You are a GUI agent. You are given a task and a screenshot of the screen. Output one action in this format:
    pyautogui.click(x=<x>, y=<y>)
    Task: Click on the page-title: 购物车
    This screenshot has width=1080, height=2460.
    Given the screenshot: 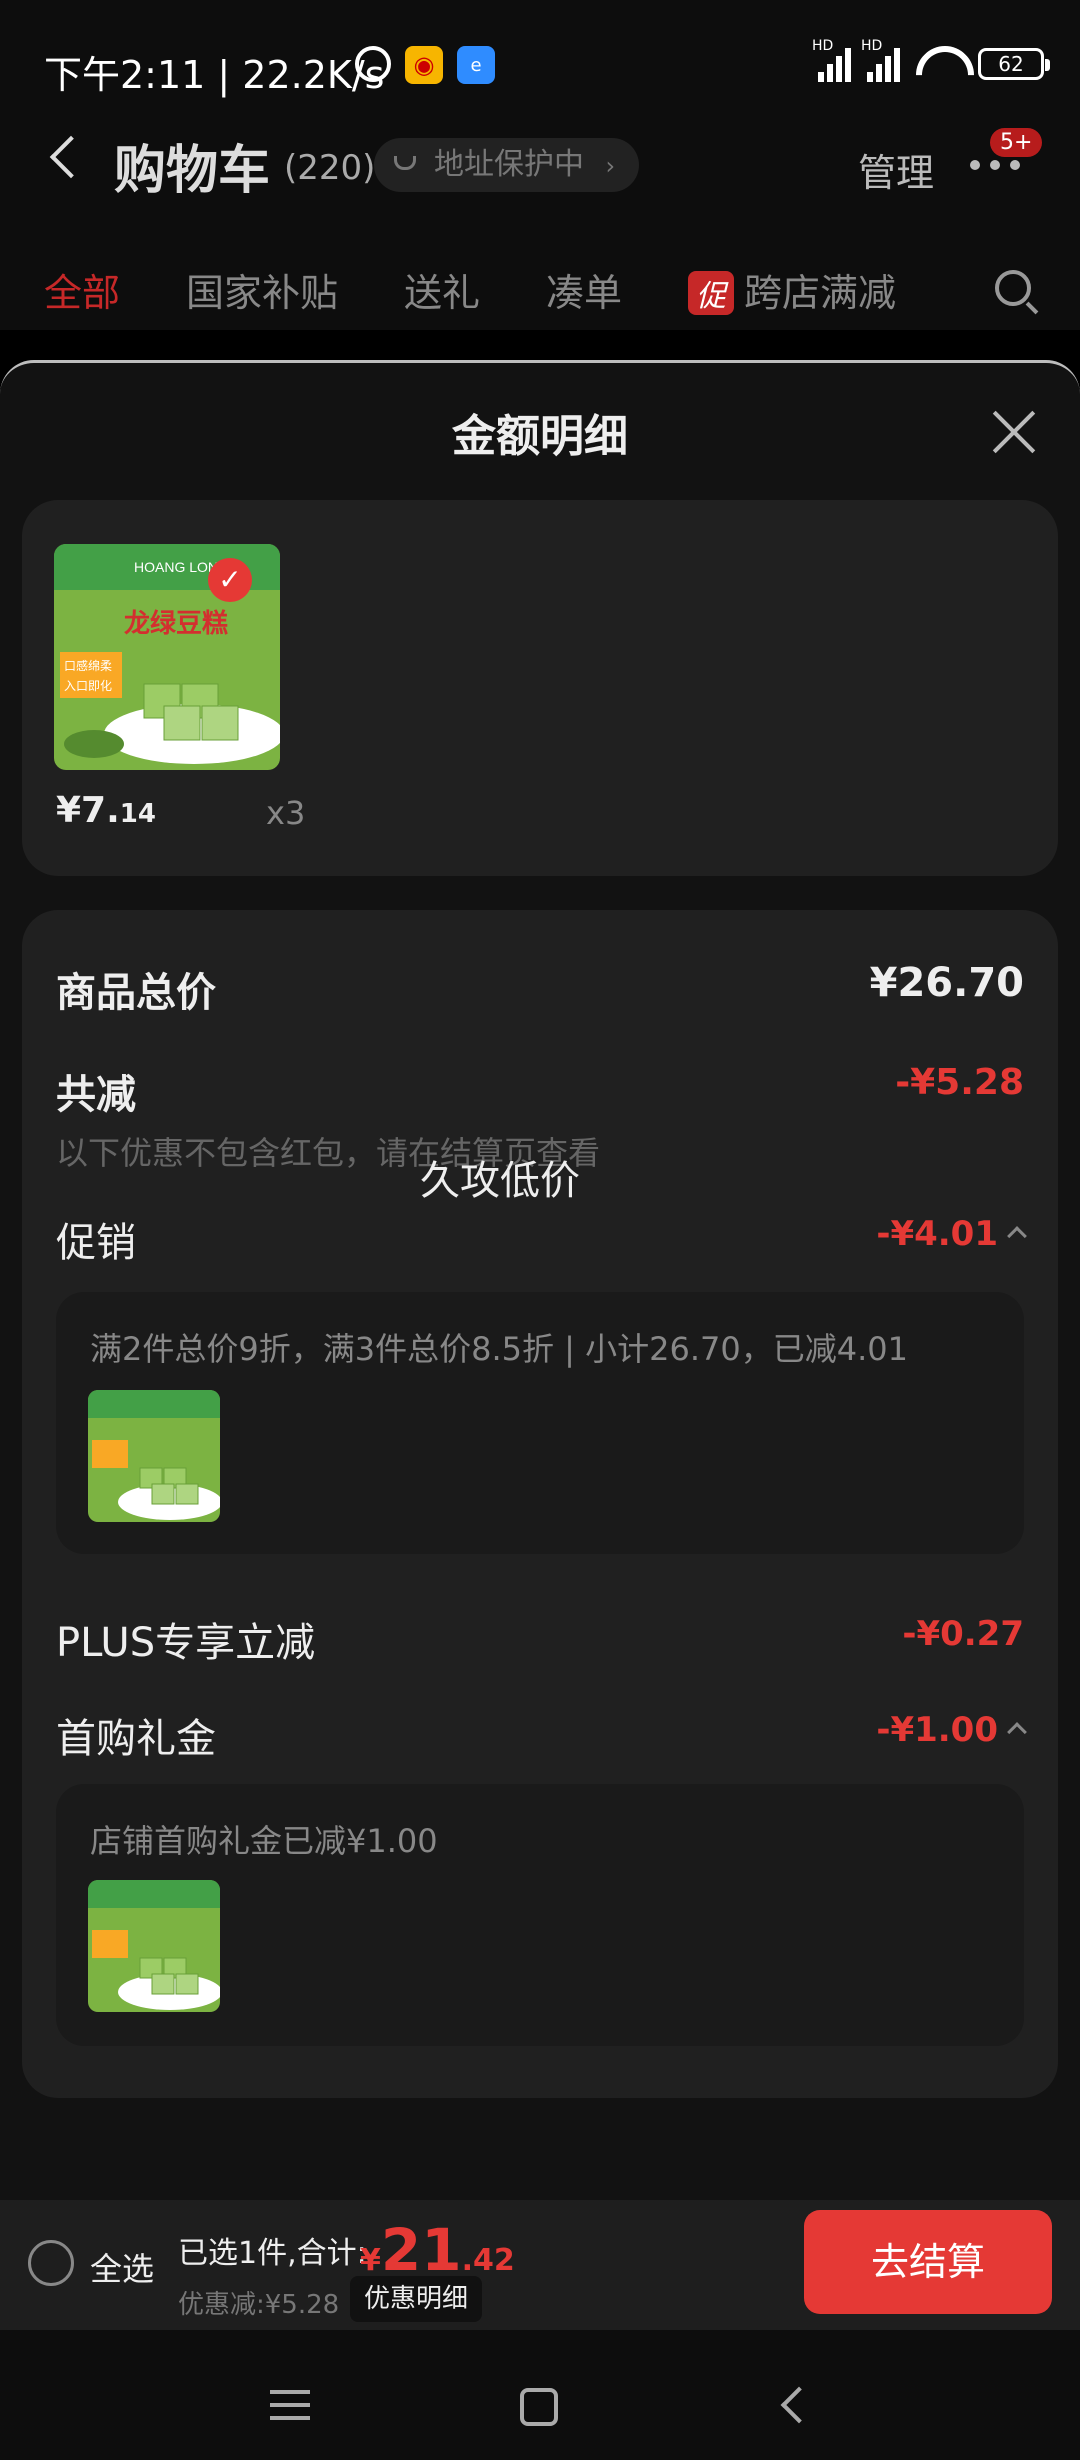 What is the action you would take?
    pyautogui.click(x=192, y=171)
    